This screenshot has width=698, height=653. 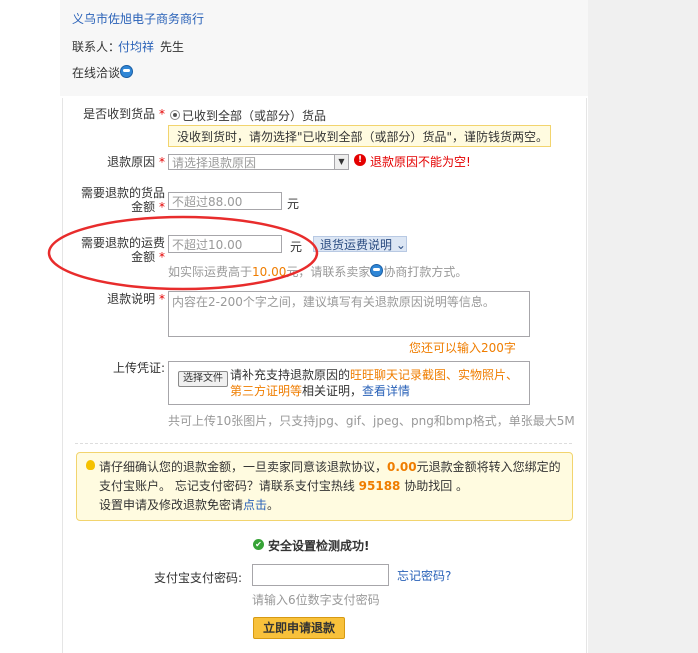 I want to click on forgot-password-link: 忘记密码?, so click(x=424, y=575).